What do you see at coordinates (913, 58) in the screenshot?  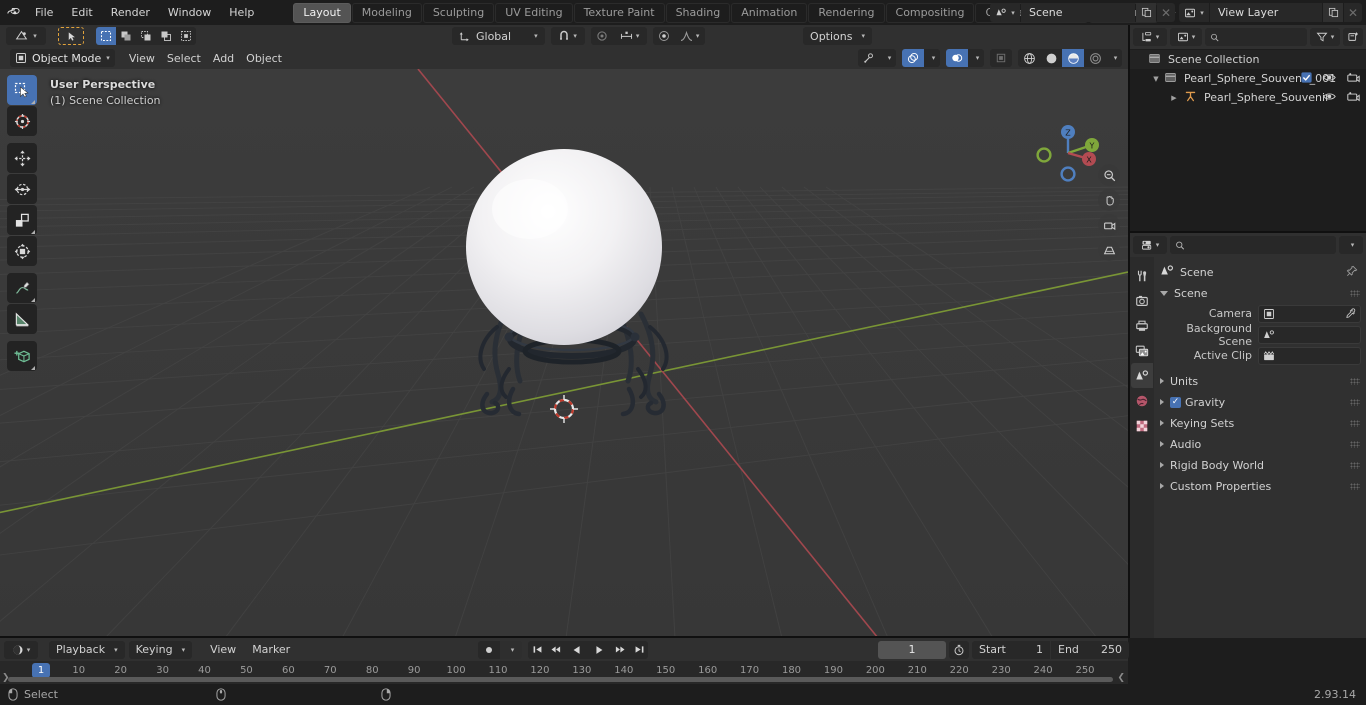 I see `show-overlays-toggle` at bounding box center [913, 58].